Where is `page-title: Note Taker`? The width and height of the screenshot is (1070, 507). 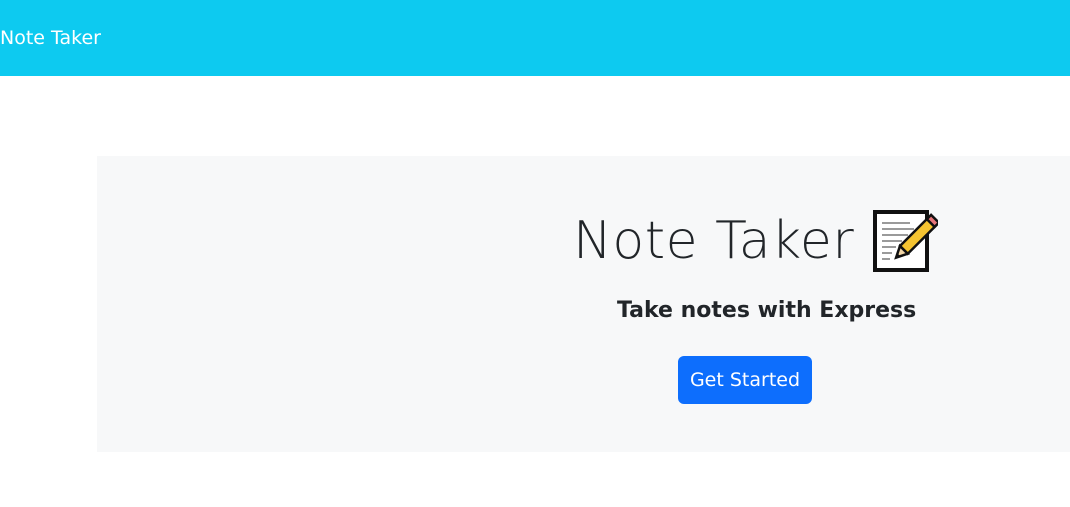
page-title: Note Taker is located at coordinates (757, 241).